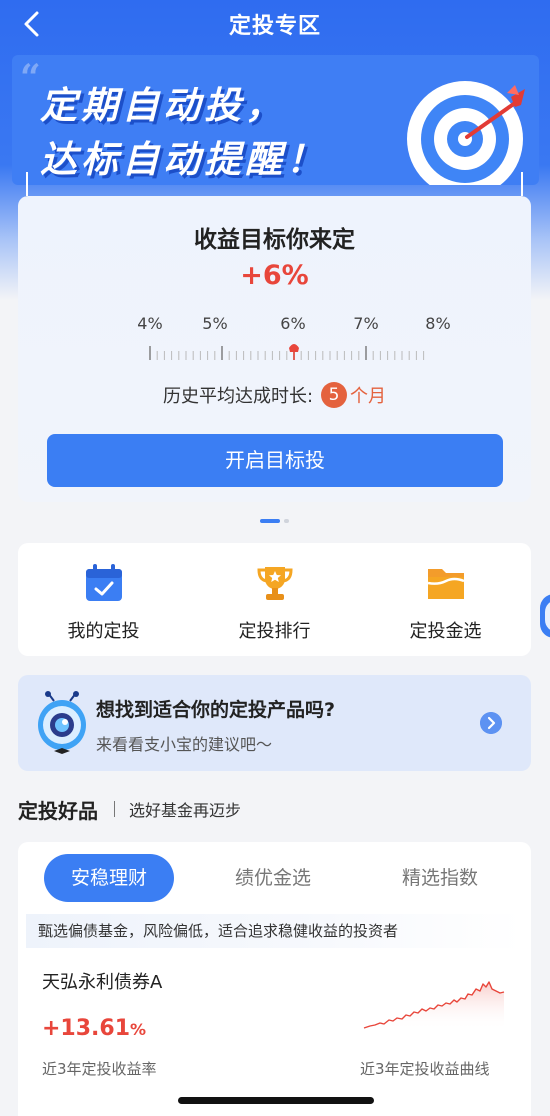 Image resolution: width=550 pixels, height=1116 pixels. I want to click on target-arrow-icon, so click(466, 133).